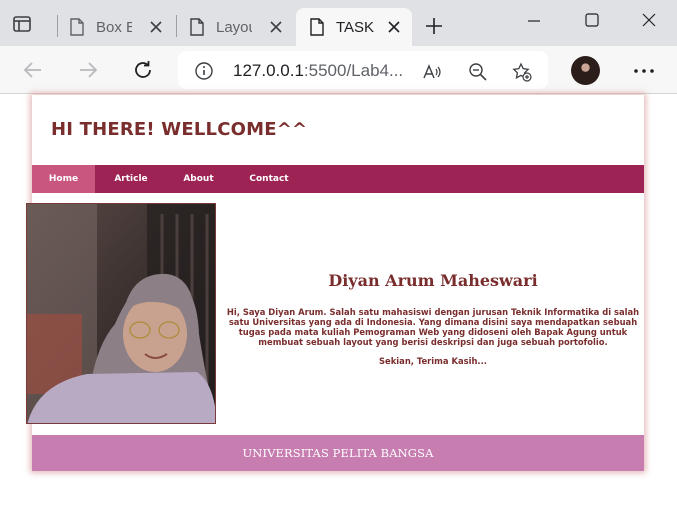 The image size is (677, 513). What do you see at coordinates (534, 21) in the screenshot?
I see `minimize-icon` at bounding box center [534, 21].